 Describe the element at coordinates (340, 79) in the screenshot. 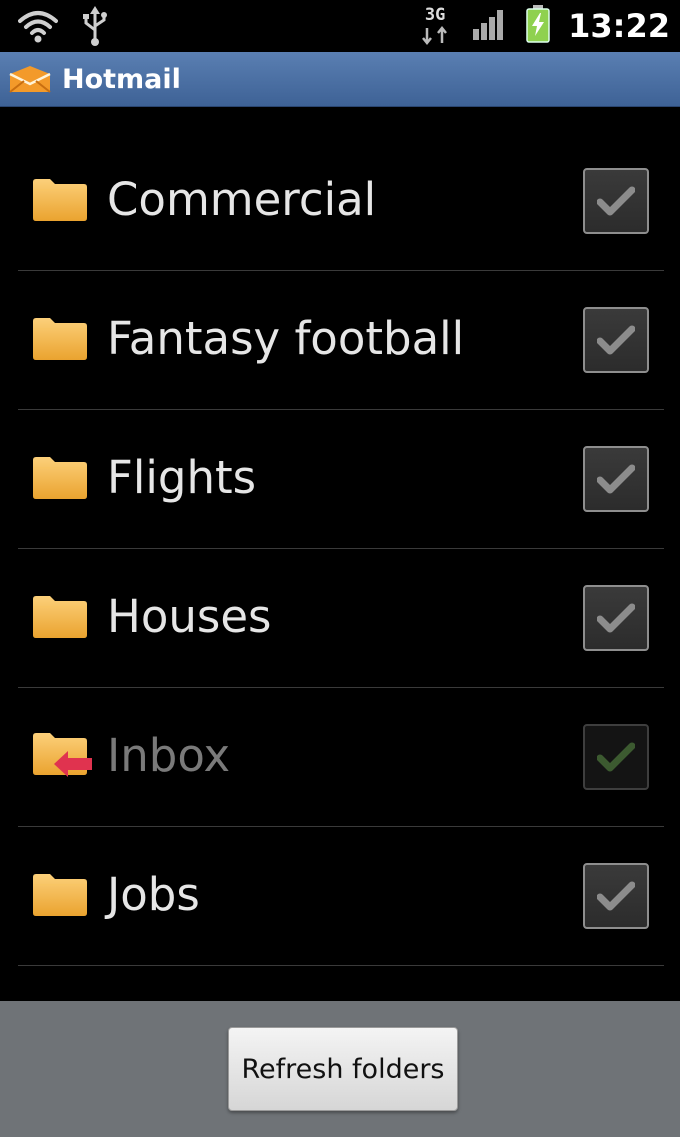

I see `app-title-bar: Hotmail` at that location.